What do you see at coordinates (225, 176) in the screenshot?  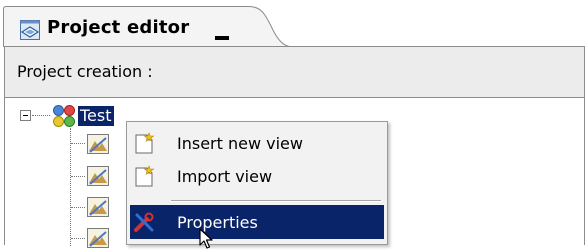 I see `menu-item-label: Import view` at bounding box center [225, 176].